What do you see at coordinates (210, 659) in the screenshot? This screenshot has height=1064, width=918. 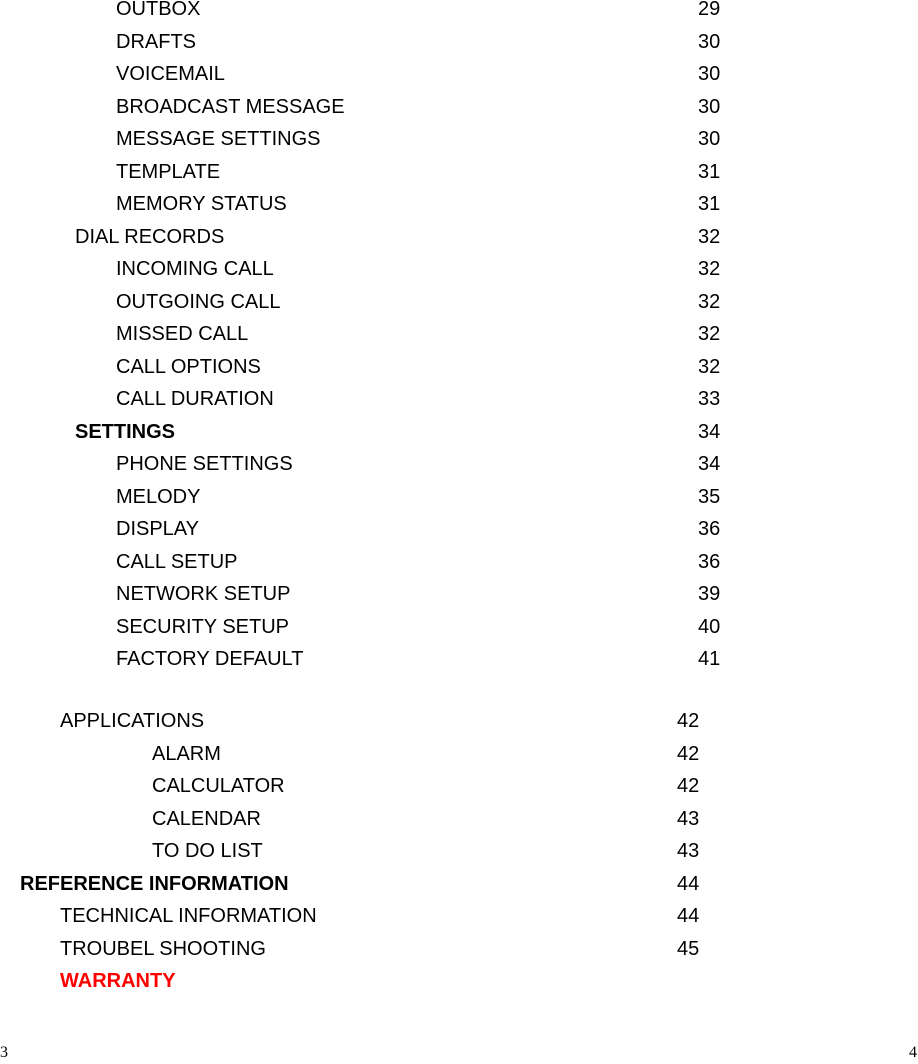 I see `toc-entry-label: FACTORY DEFAULT` at bounding box center [210, 659].